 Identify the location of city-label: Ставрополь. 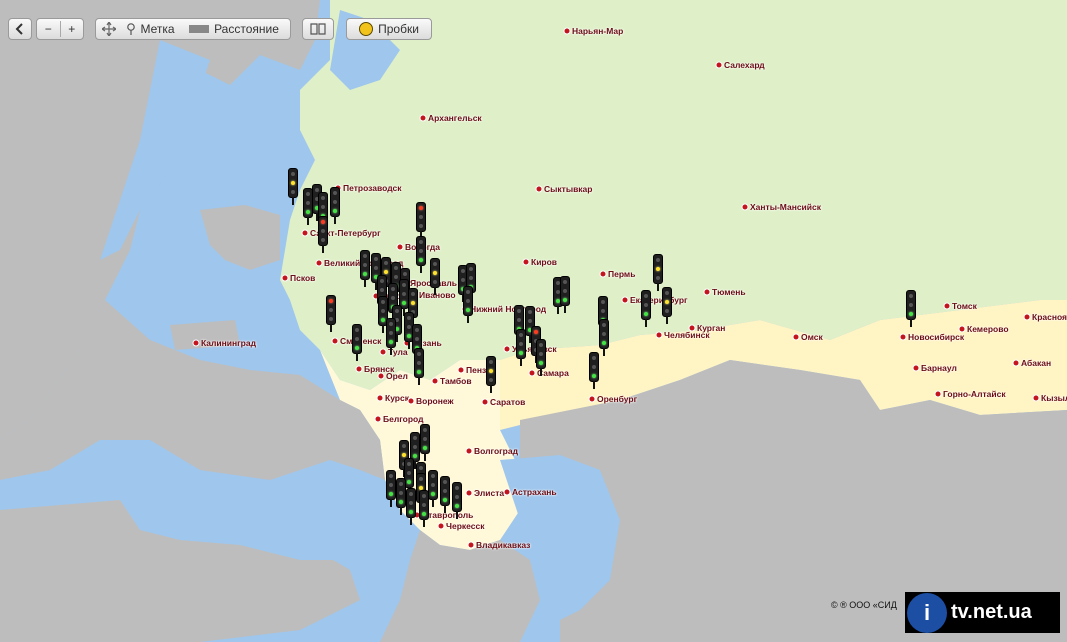
(448, 515).